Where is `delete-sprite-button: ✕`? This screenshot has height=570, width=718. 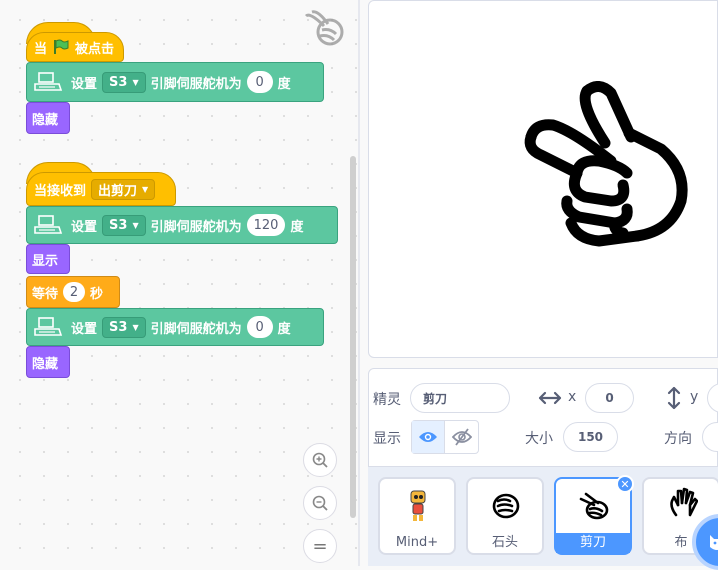
delete-sprite-button: ✕ is located at coordinates (625, 484).